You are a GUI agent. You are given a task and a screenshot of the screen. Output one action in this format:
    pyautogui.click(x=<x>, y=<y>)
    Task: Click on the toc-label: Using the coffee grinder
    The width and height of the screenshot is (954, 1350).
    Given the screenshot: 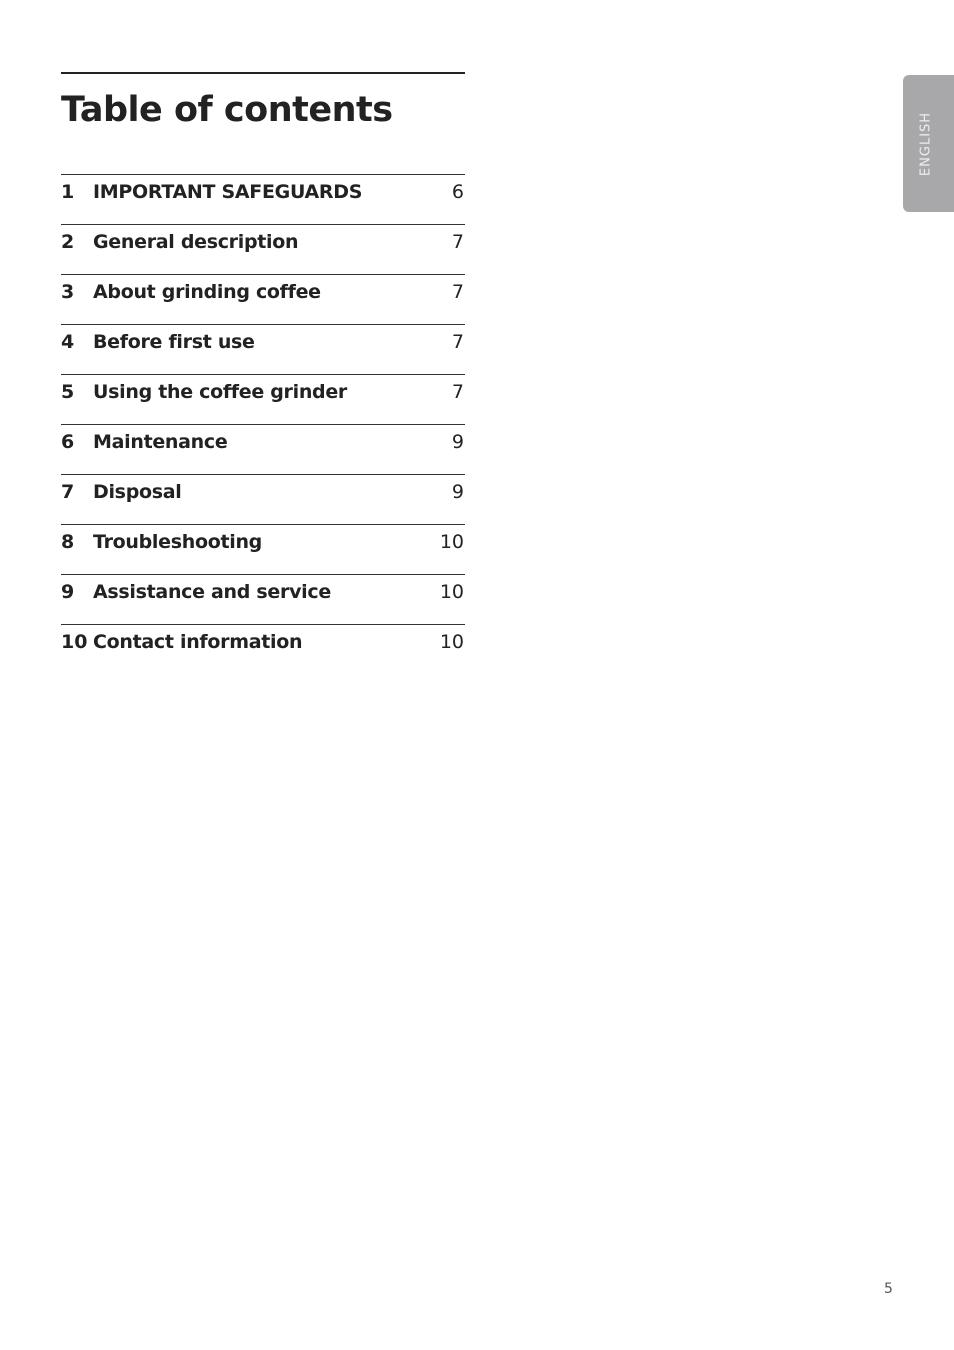 What is the action you would take?
    pyautogui.click(x=220, y=392)
    